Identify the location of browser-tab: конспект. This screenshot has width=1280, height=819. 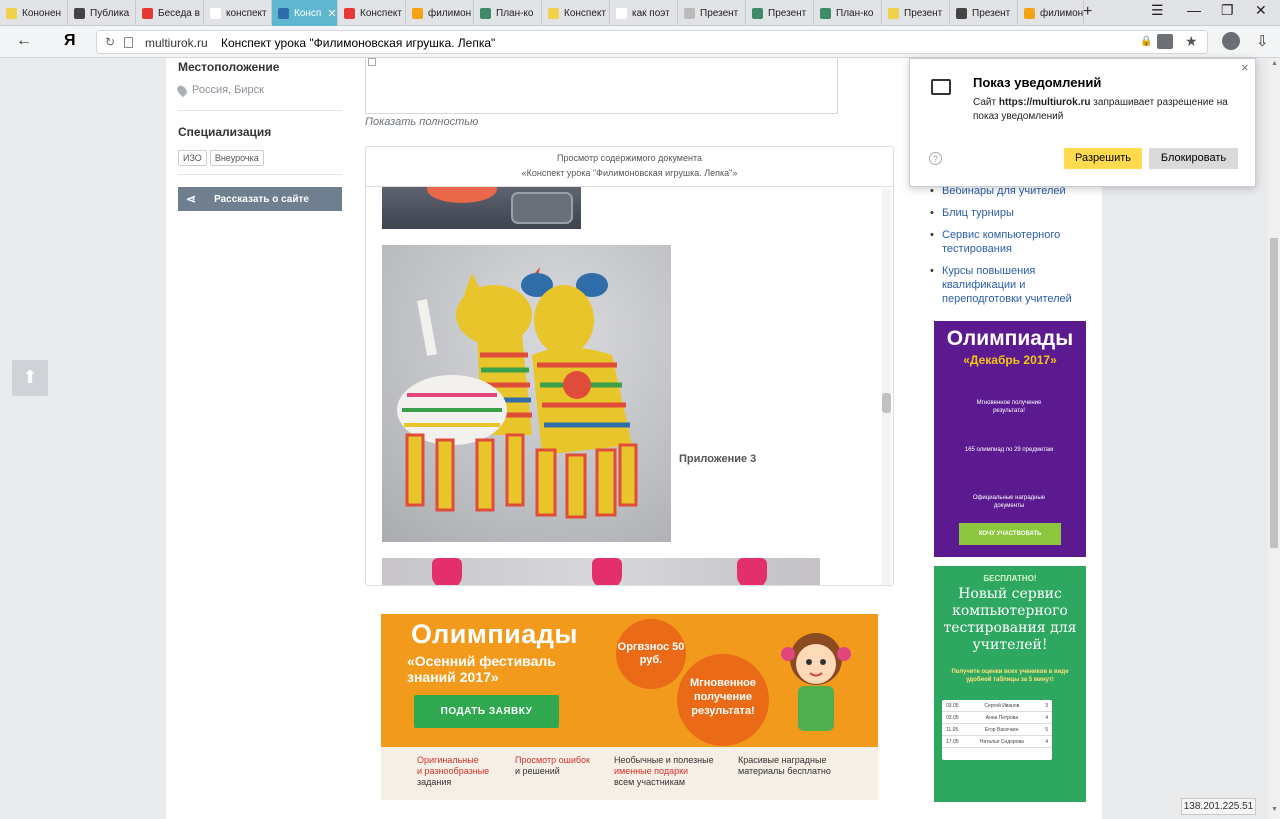
(238, 13).